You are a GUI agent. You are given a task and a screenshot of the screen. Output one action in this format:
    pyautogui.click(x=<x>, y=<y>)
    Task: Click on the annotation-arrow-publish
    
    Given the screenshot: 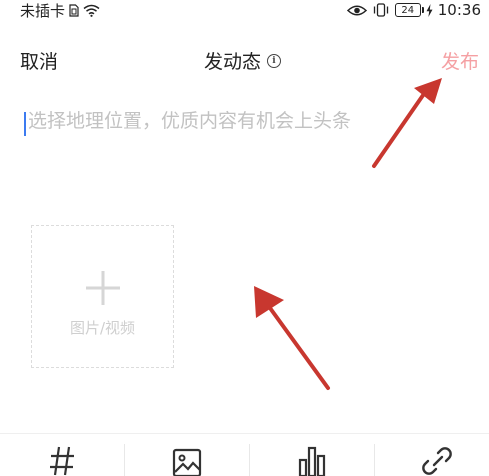 What is the action you would take?
    pyautogui.click(x=407, y=123)
    